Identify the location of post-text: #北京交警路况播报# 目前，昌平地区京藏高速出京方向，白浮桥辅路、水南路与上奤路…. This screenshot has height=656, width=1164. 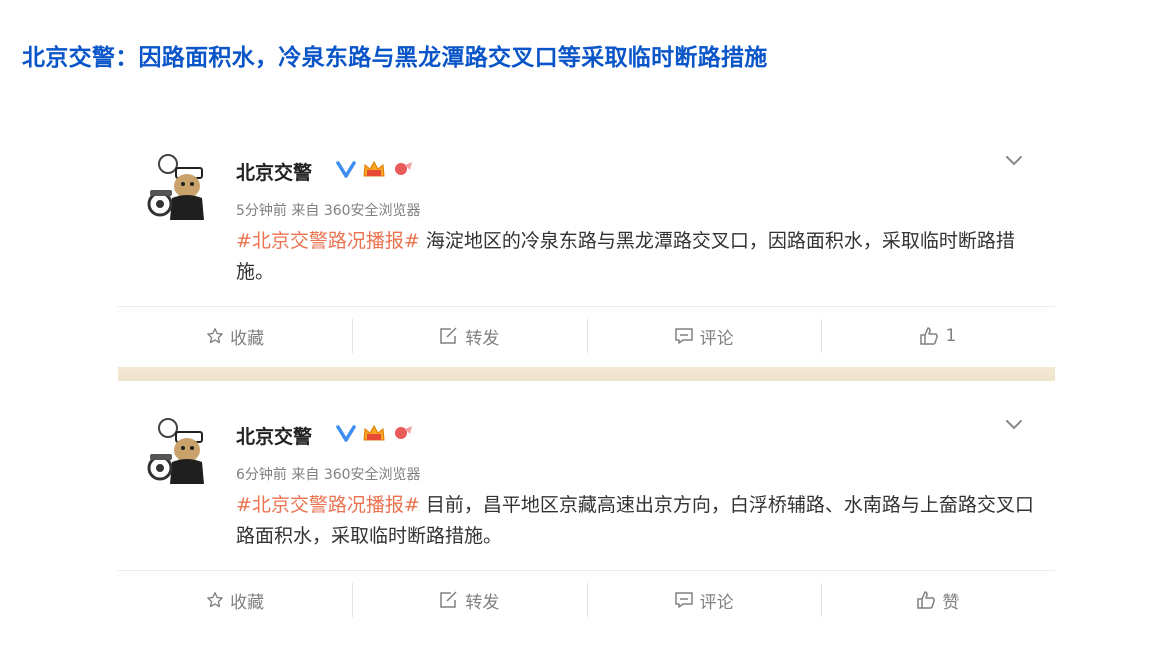
(636, 521).